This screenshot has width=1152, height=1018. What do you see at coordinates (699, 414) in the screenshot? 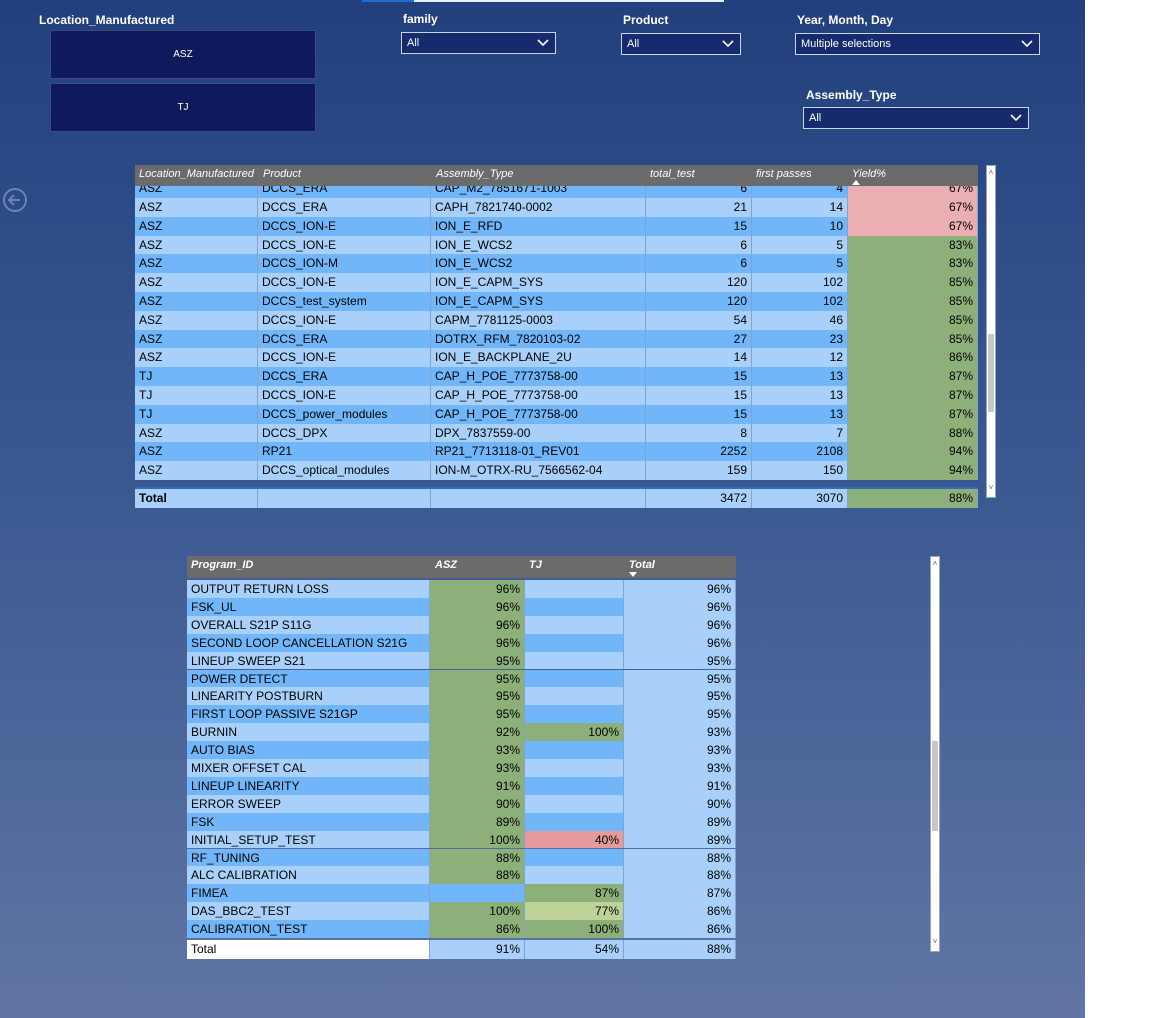
I see `total-test-cell: 15` at bounding box center [699, 414].